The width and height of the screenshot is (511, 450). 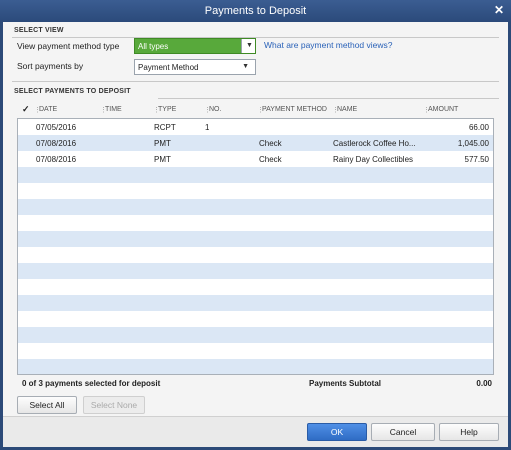 What do you see at coordinates (50, 66) in the screenshot?
I see `sort-label: Sort payments by` at bounding box center [50, 66].